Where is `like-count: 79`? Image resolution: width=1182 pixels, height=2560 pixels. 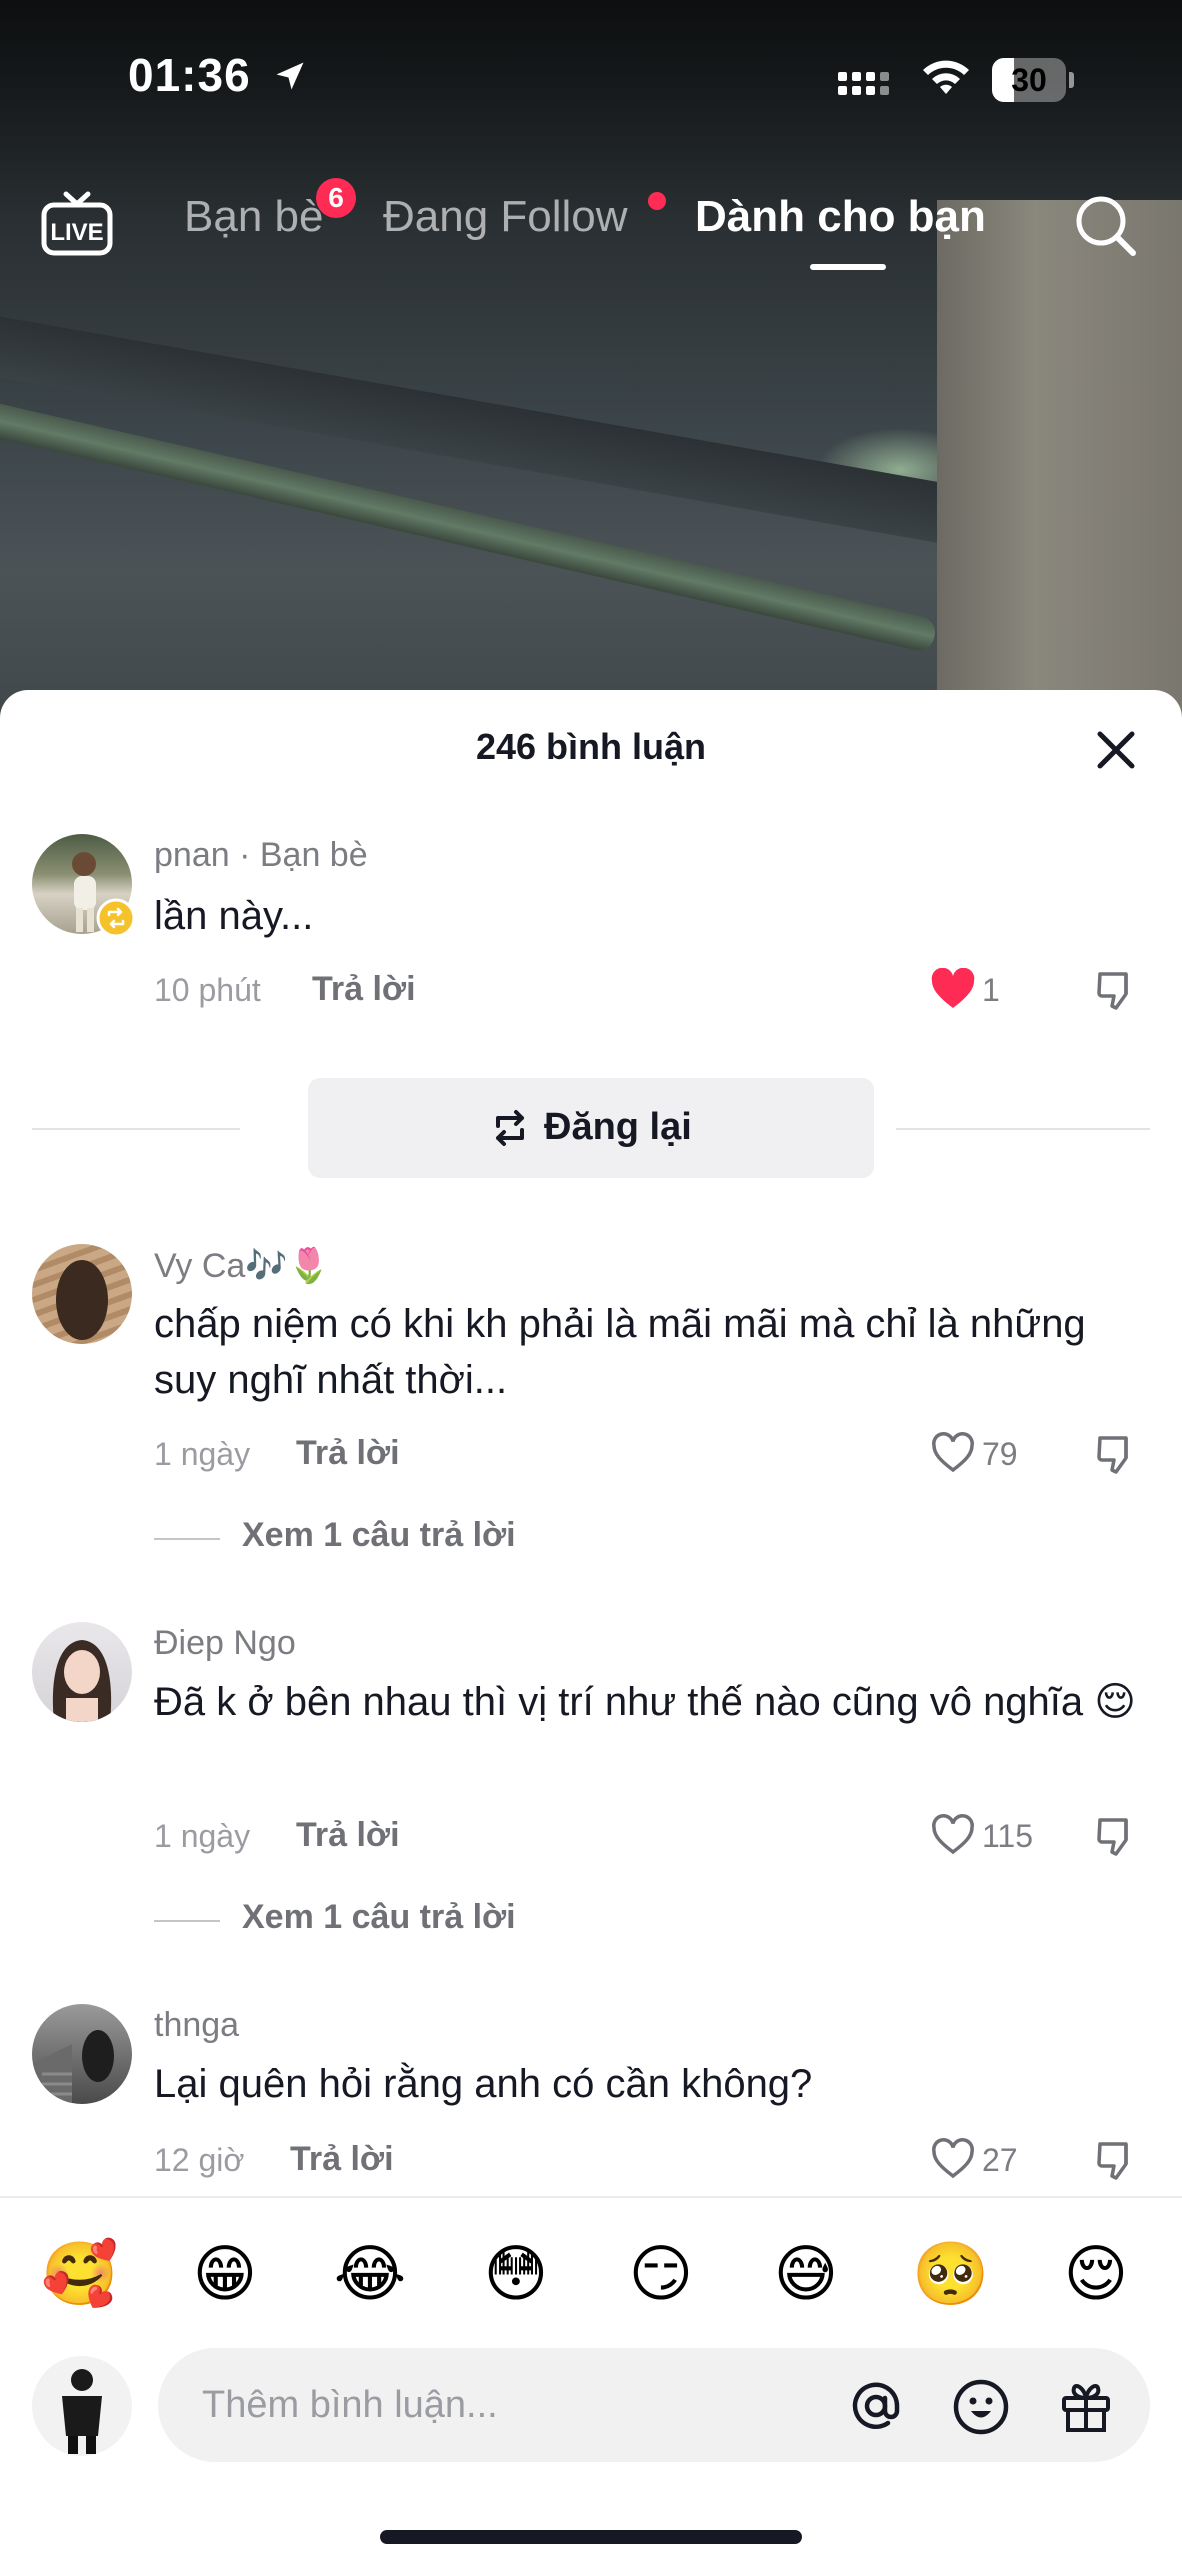 like-count: 79 is located at coordinates (1000, 1454).